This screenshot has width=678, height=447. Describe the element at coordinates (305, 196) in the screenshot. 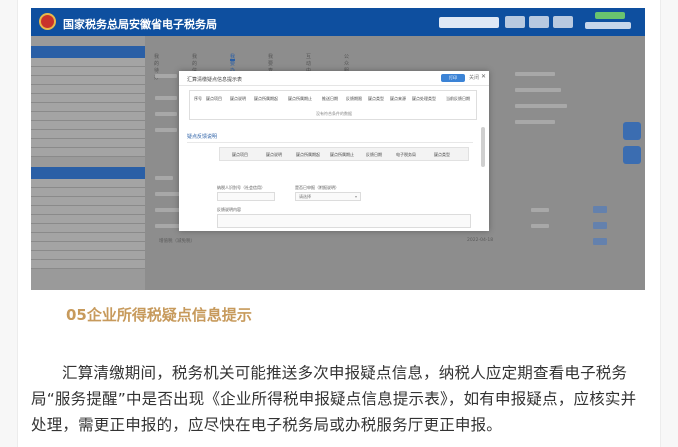

I see `apply-select-value: 请选择` at that location.